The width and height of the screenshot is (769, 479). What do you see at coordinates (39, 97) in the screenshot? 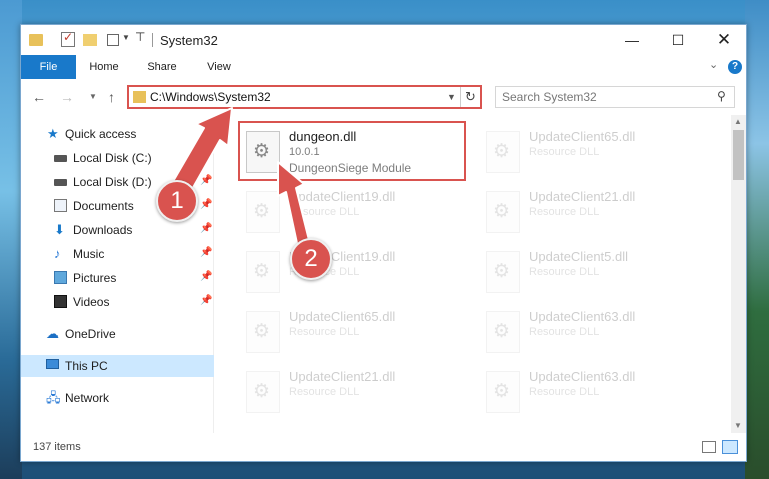
I see `back-arrow-icon: ←` at bounding box center [39, 97].